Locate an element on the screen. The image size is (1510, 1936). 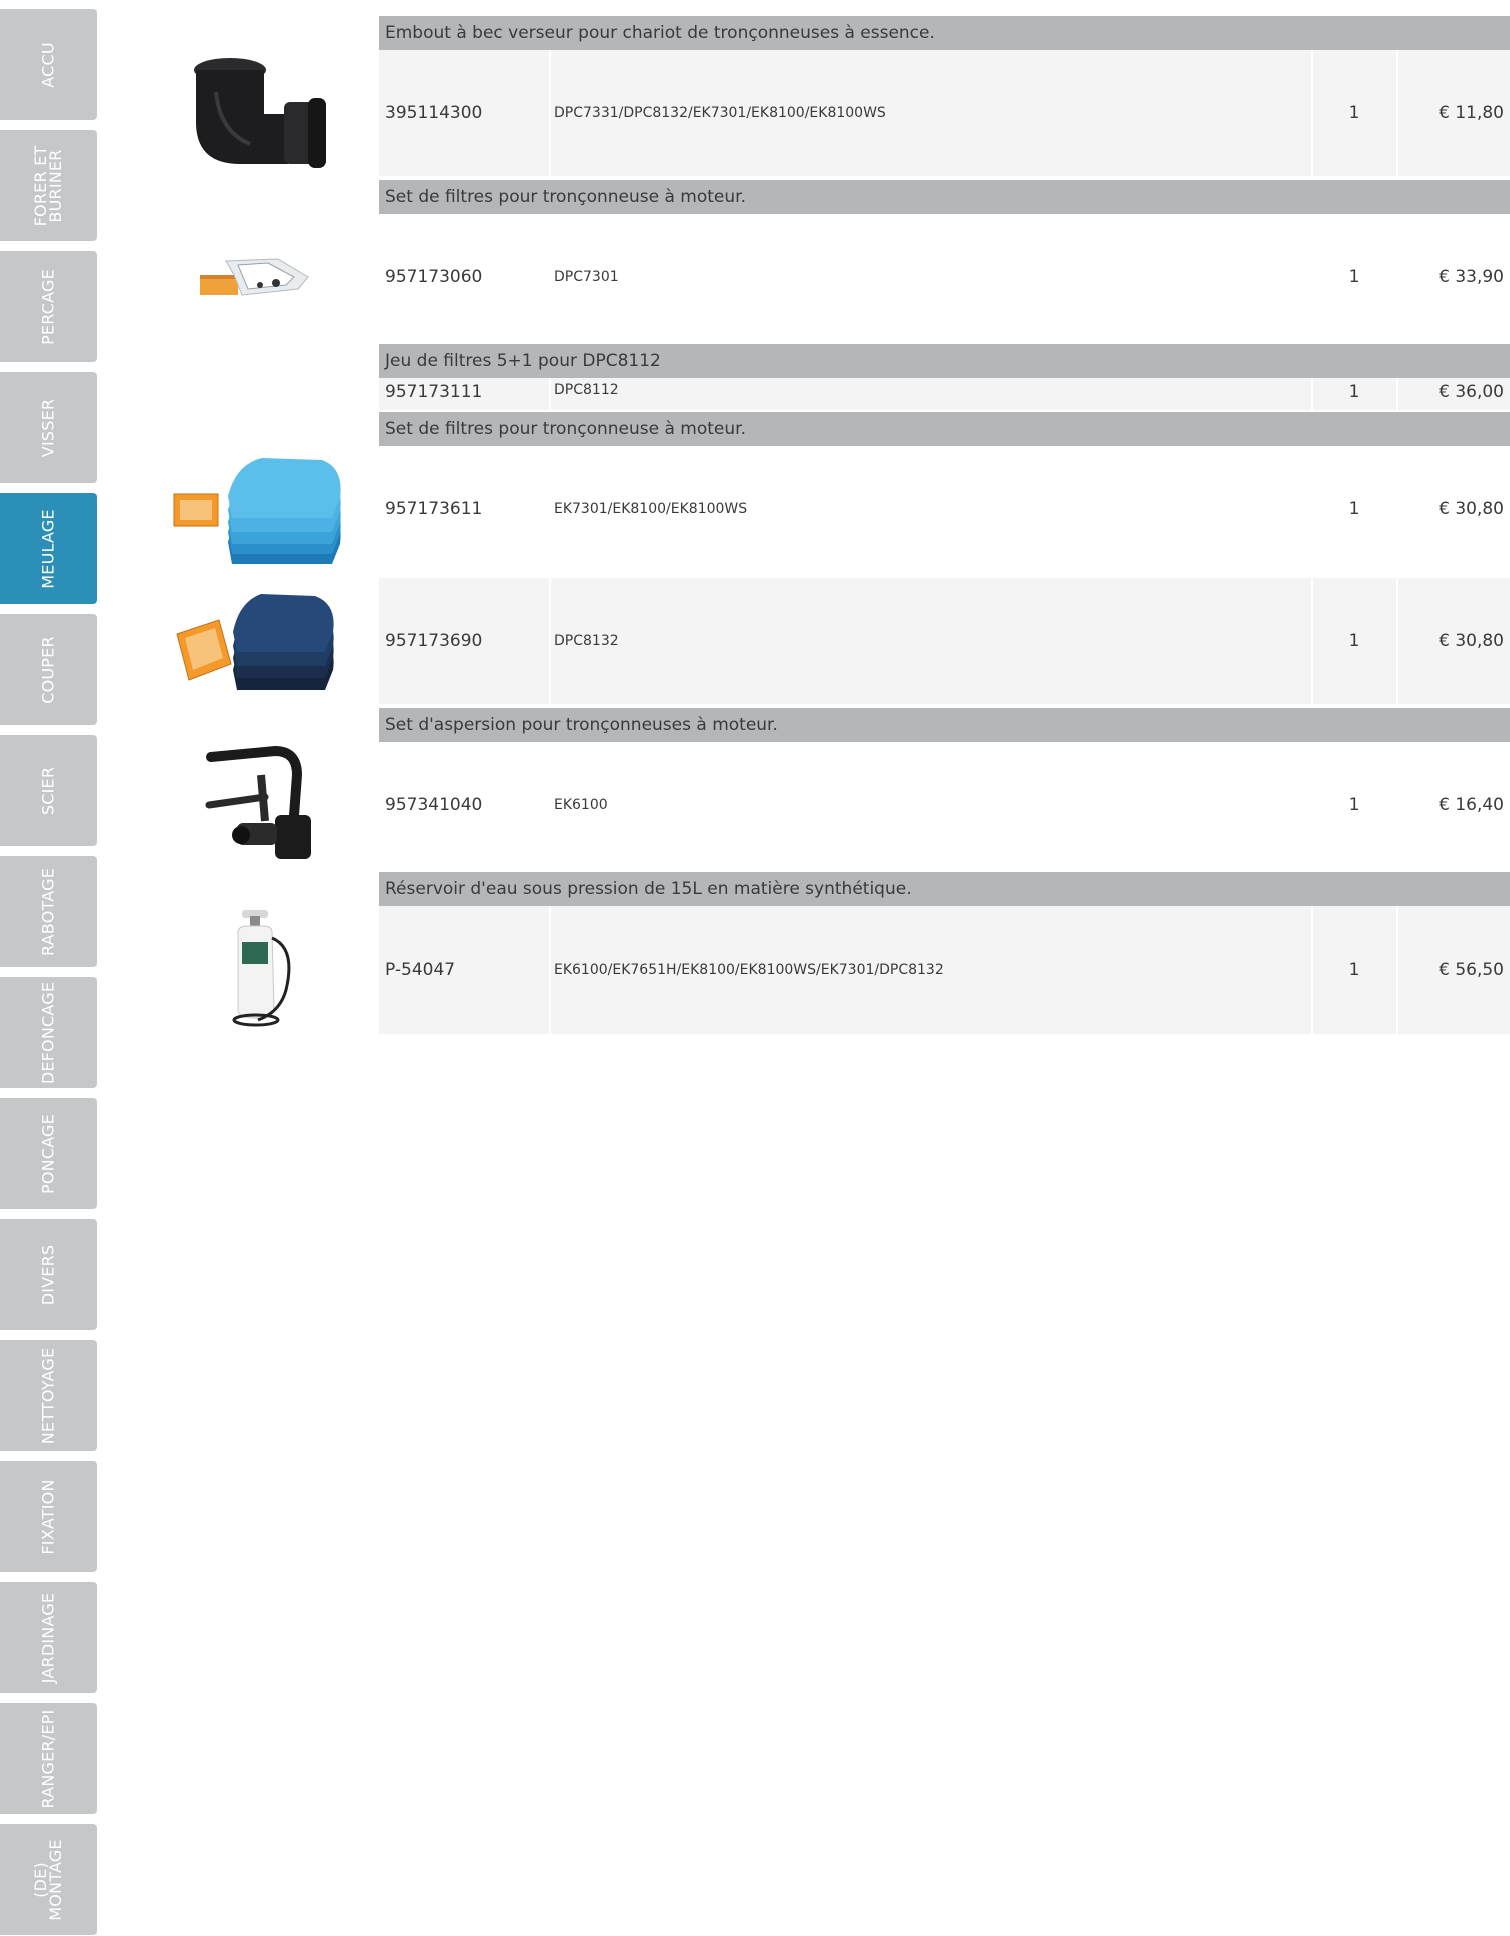
table-row: 957173111 DPC8112 1 € 36,00 is located at coordinates (944, 394).